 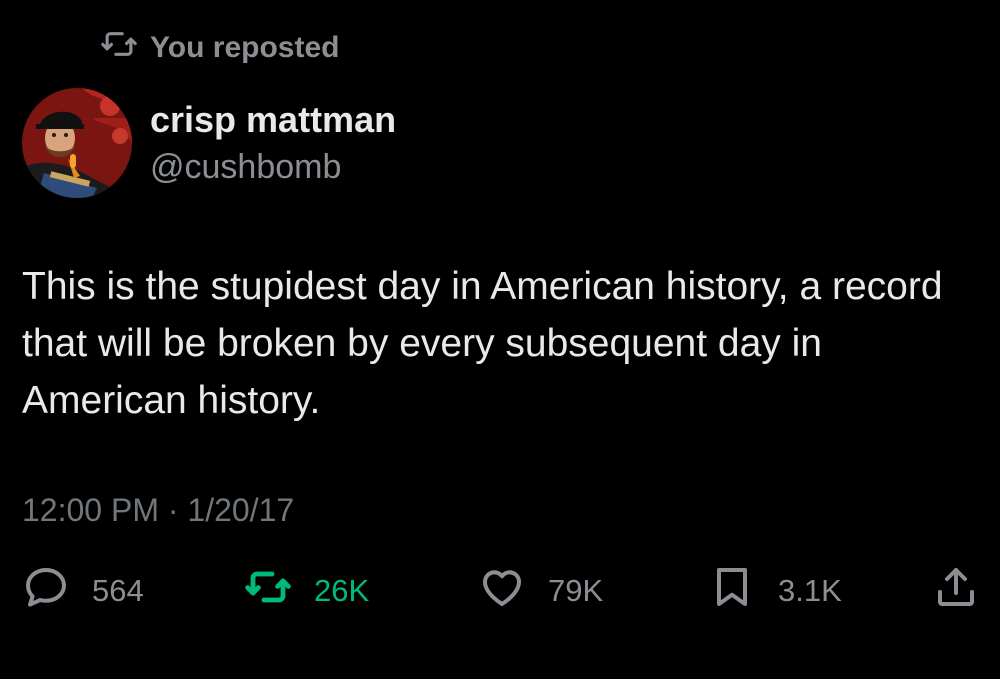 What do you see at coordinates (245, 47) in the screenshot?
I see `repost-banner-label: You reposted` at bounding box center [245, 47].